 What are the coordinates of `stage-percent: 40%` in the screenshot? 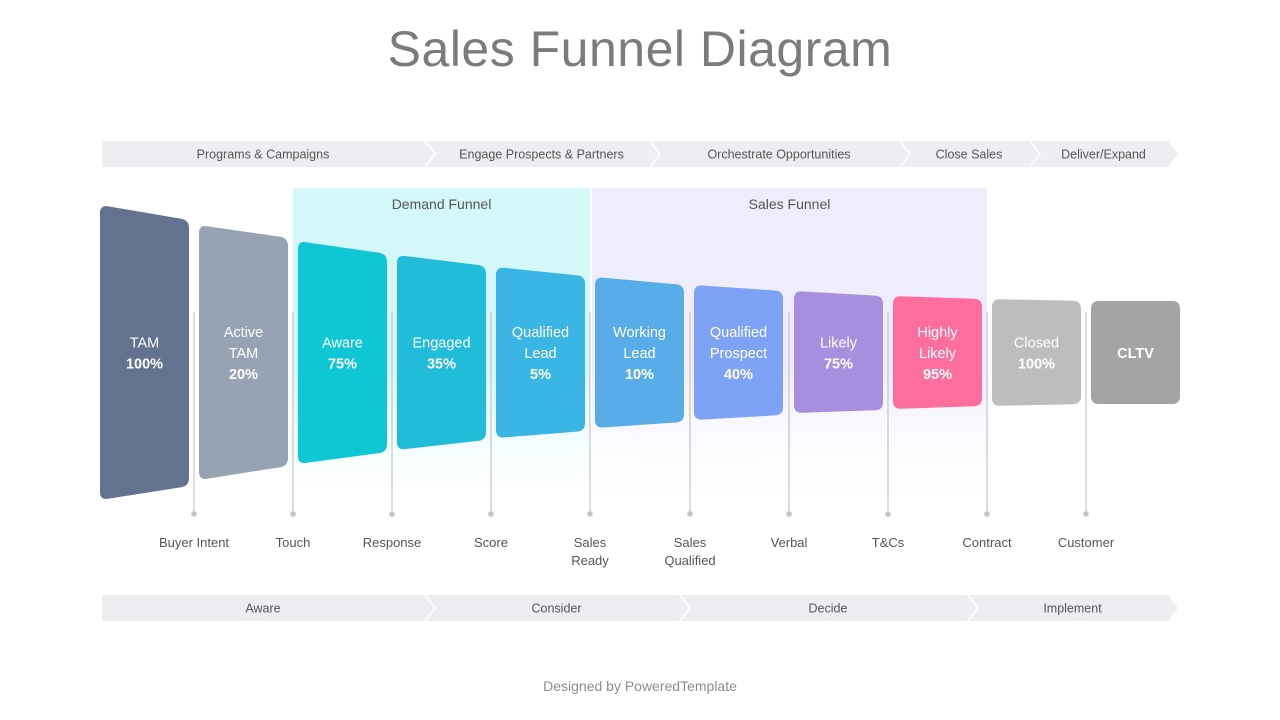 It's located at (738, 375).